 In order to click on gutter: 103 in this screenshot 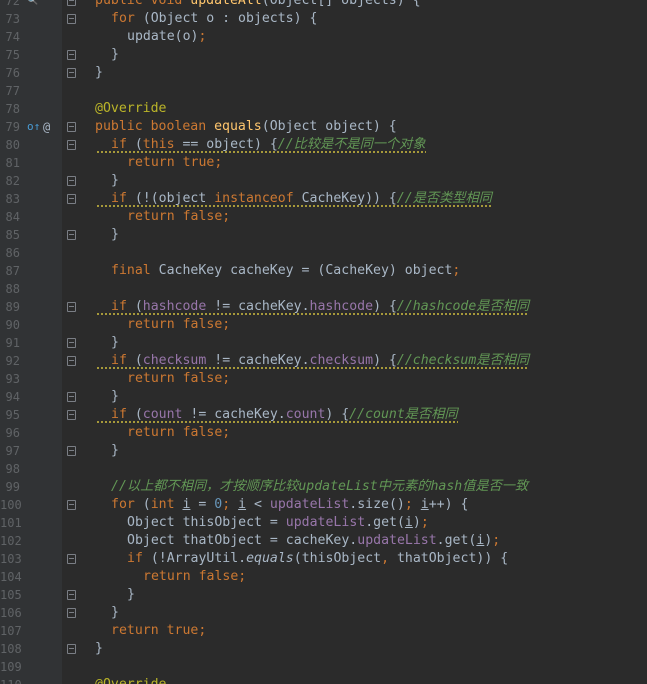, I will do `click(31, 559)`.